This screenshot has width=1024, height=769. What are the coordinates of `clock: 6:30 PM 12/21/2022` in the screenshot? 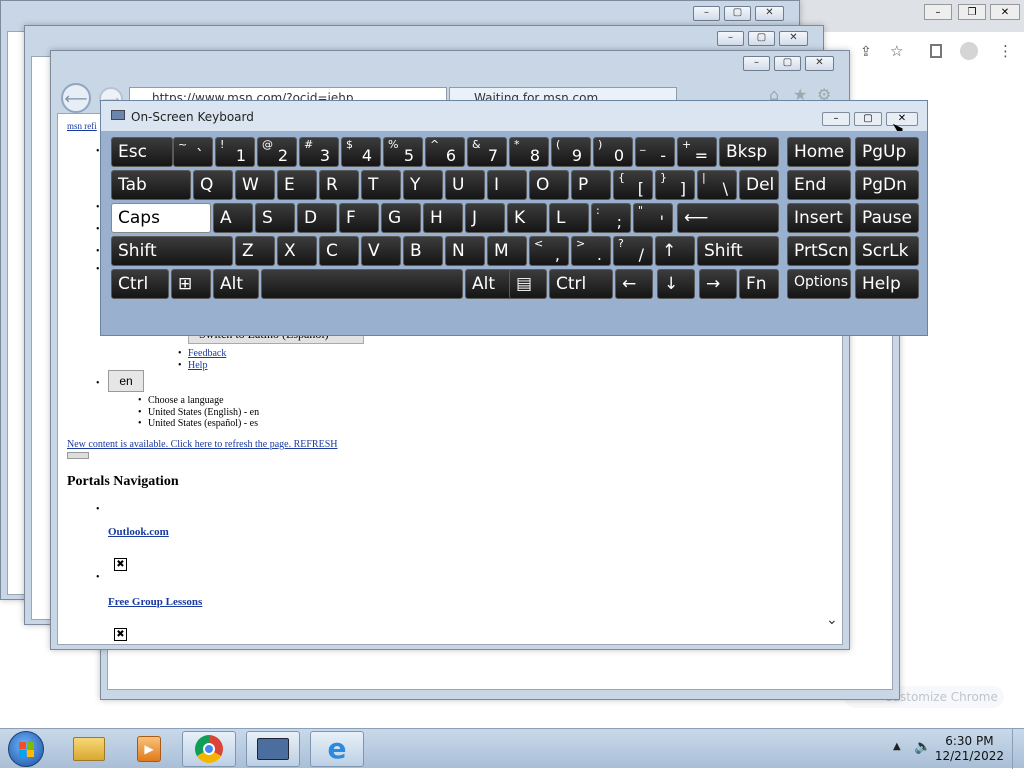 It's located at (969, 749).